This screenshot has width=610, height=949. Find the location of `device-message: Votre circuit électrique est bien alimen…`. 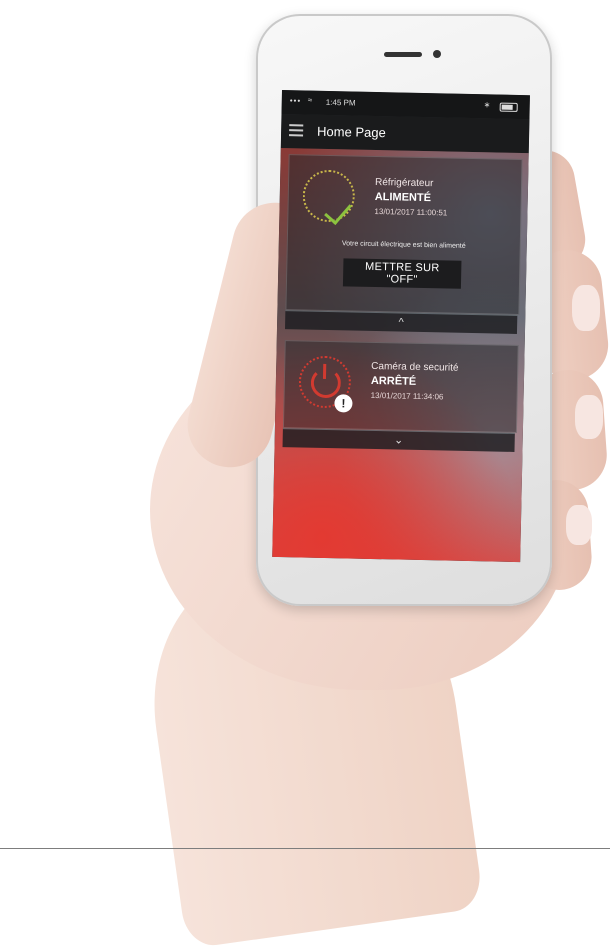

device-message: Votre circuit électrique est bien alimen… is located at coordinates (403, 245).